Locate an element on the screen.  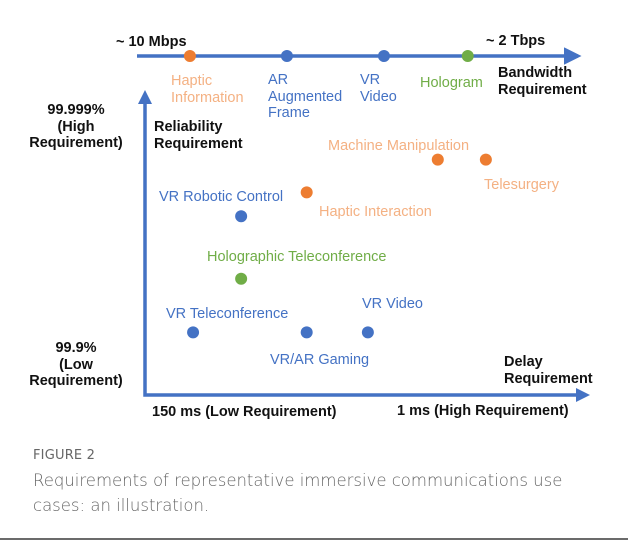
label-vr-video: VR Video is located at coordinates (392, 304).